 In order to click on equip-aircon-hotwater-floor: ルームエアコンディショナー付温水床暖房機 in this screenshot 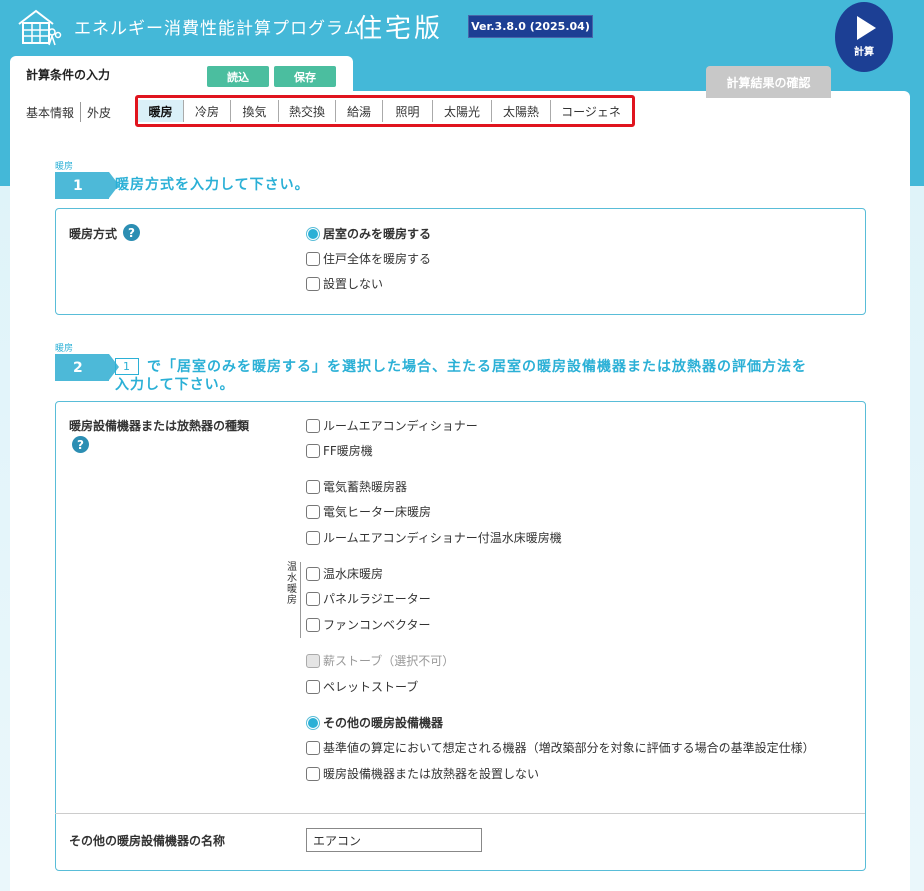, I will do `click(434, 537)`.